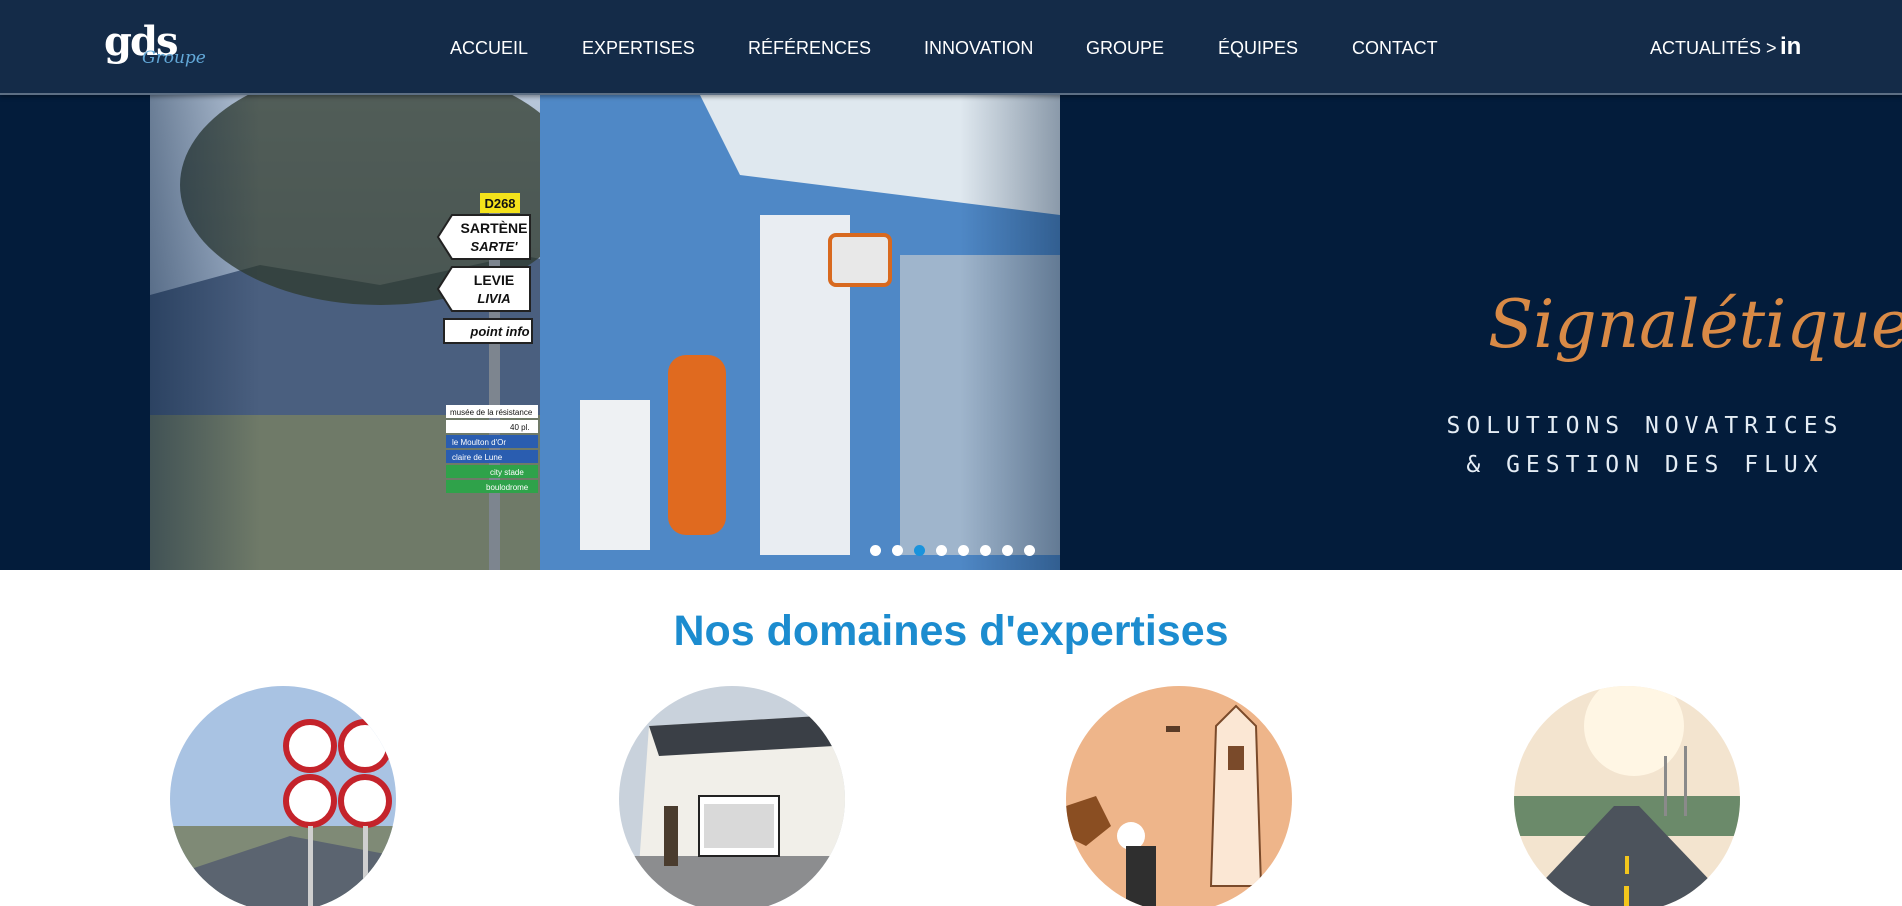 Image resolution: width=1902 pixels, height=906 pixels. Describe the element at coordinates (615, 475) in the screenshot. I see `scene-cabinet` at that location.